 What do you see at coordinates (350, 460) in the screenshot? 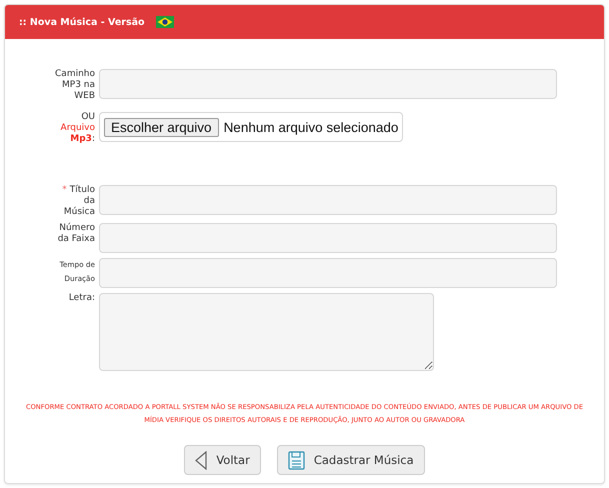
I see `save-button: Cadastrar Música` at bounding box center [350, 460].